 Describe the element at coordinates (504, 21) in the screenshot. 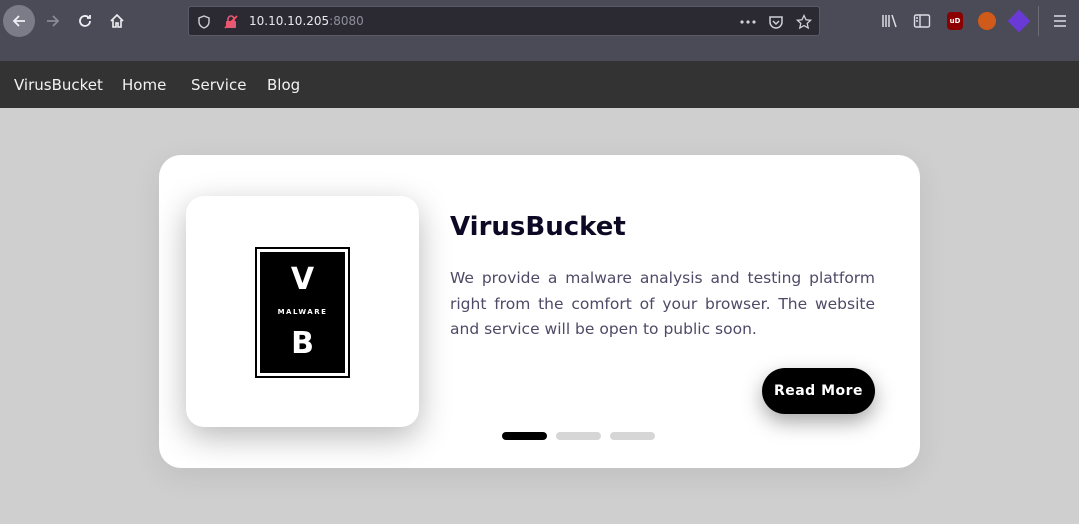

I see `address-bar: 10.10.10.205:8080` at that location.